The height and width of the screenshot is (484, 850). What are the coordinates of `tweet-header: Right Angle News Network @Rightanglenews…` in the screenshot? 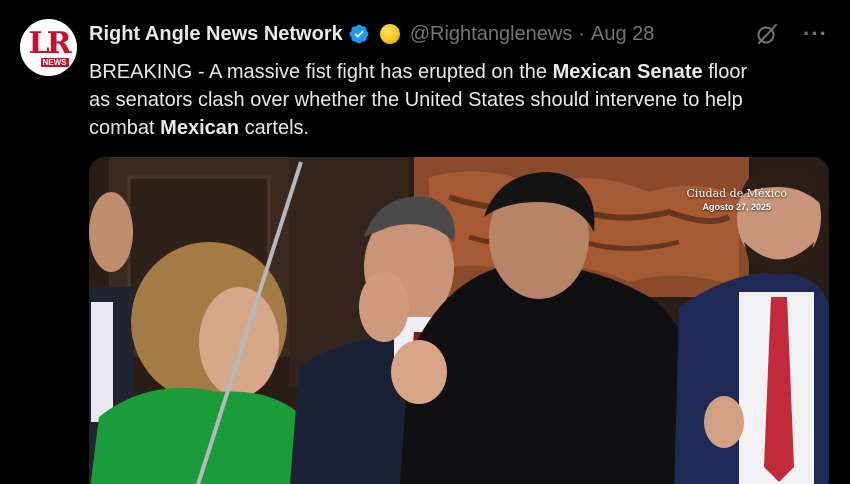 It's located at (371, 34).